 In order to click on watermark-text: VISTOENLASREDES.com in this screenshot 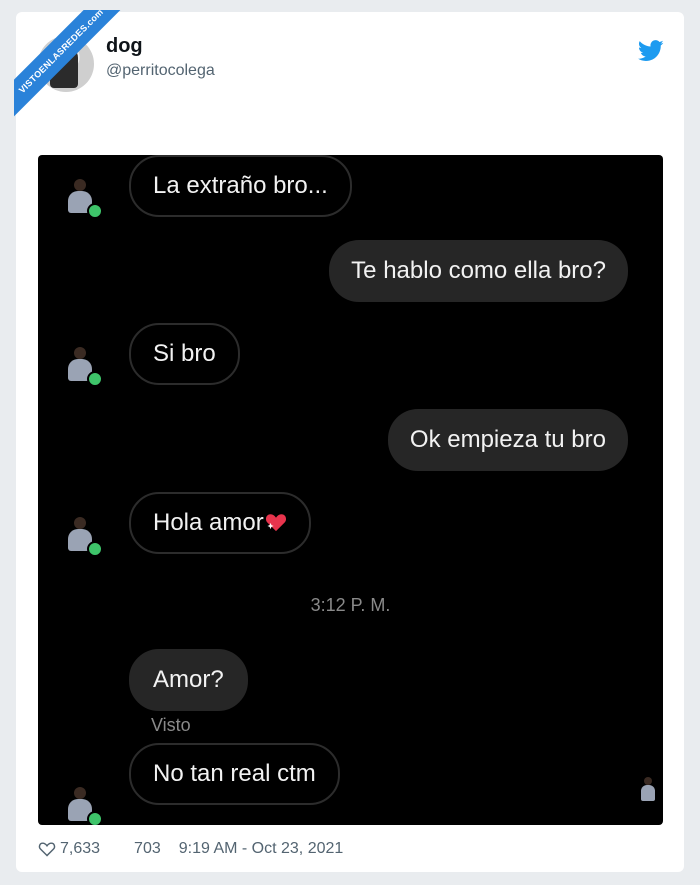, I will do `click(74, 69)`.